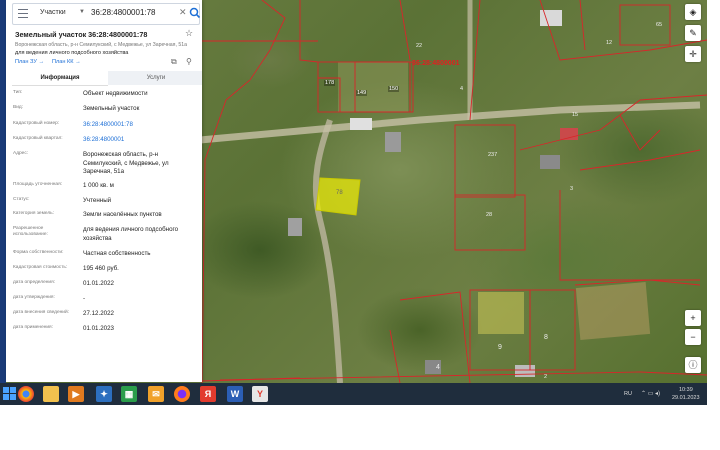 This screenshot has height=450, width=720. What do you see at coordinates (489, 215) in the screenshot?
I see `parcel-label: 28` at bounding box center [489, 215].